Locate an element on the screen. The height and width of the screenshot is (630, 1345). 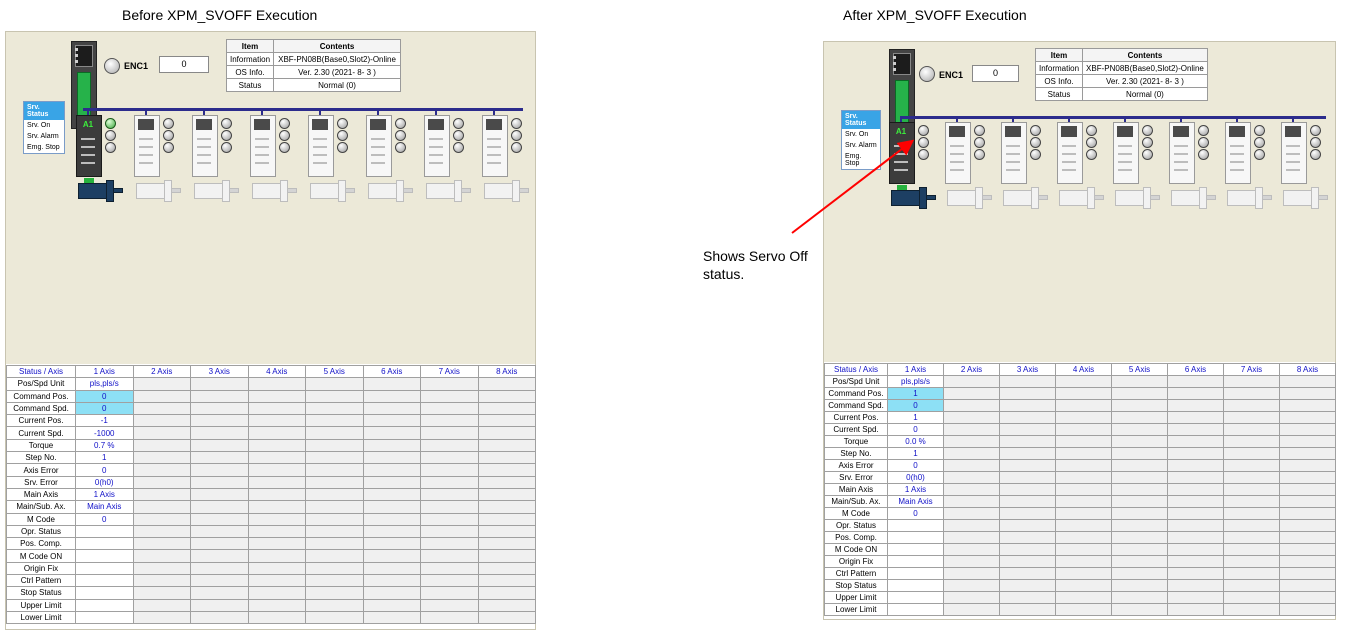
annotation-arrow is located at coordinates (853, 186).